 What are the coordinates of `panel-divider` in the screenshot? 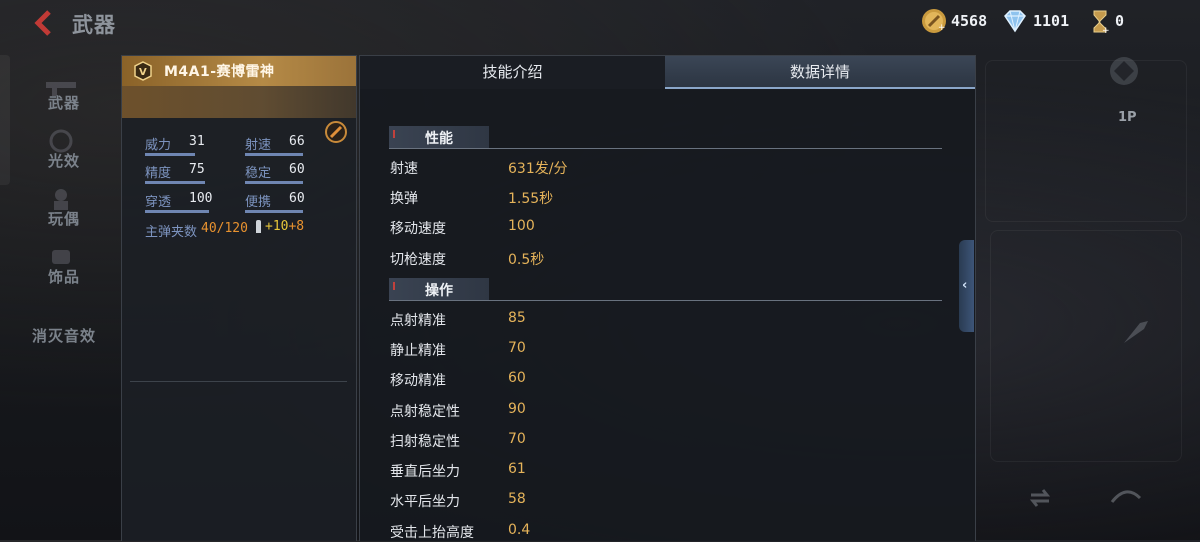 It's located at (238, 381).